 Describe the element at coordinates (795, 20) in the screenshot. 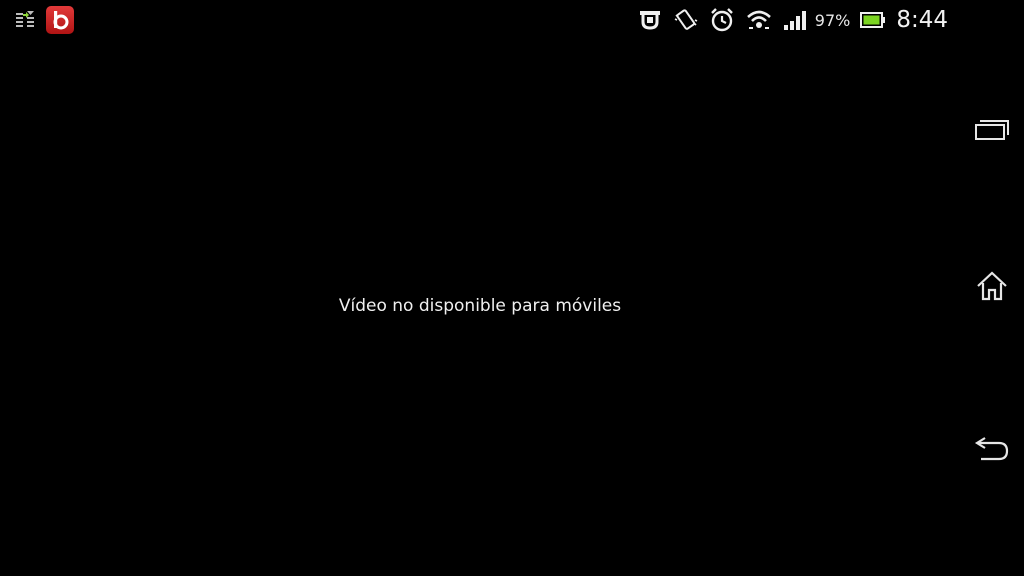

I see `cell-signal-icon` at that location.